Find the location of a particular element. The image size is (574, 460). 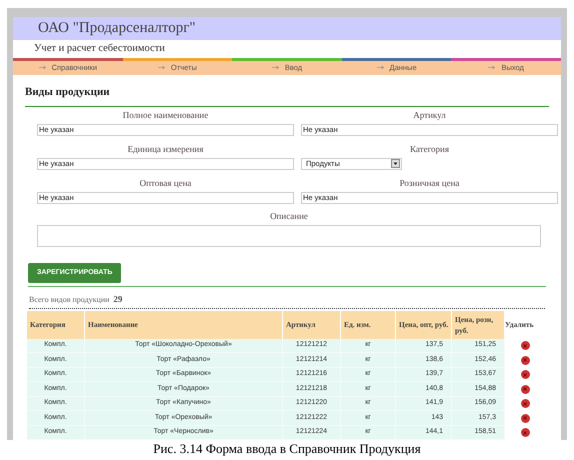

total-count: 29 is located at coordinates (117, 299).